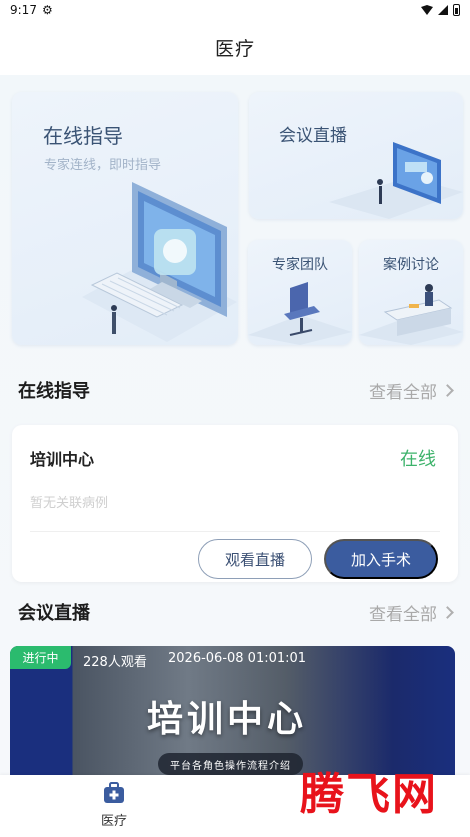  What do you see at coordinates (411, 265) in the screenshot?
I see `tile-case-discussion-title: 案例讨论` at bounding box center [411, 265].